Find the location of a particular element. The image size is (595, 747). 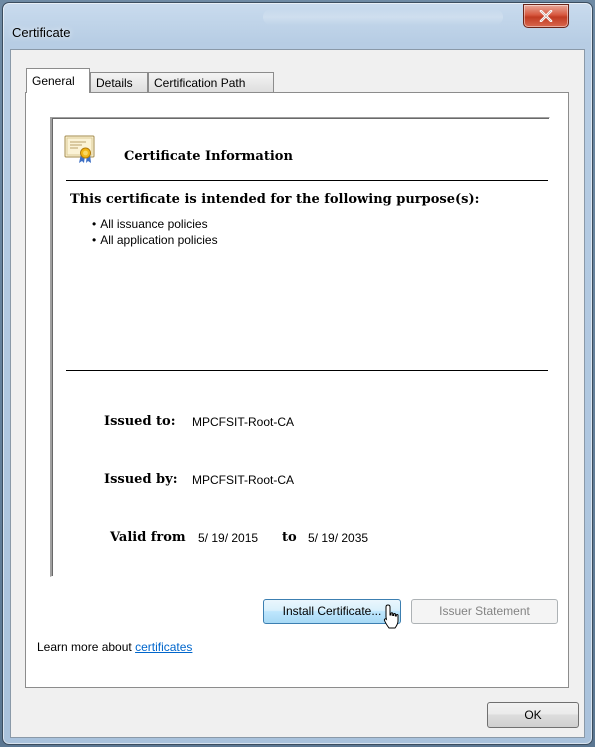

ok-button: OK is located at coordinates (533, 715).